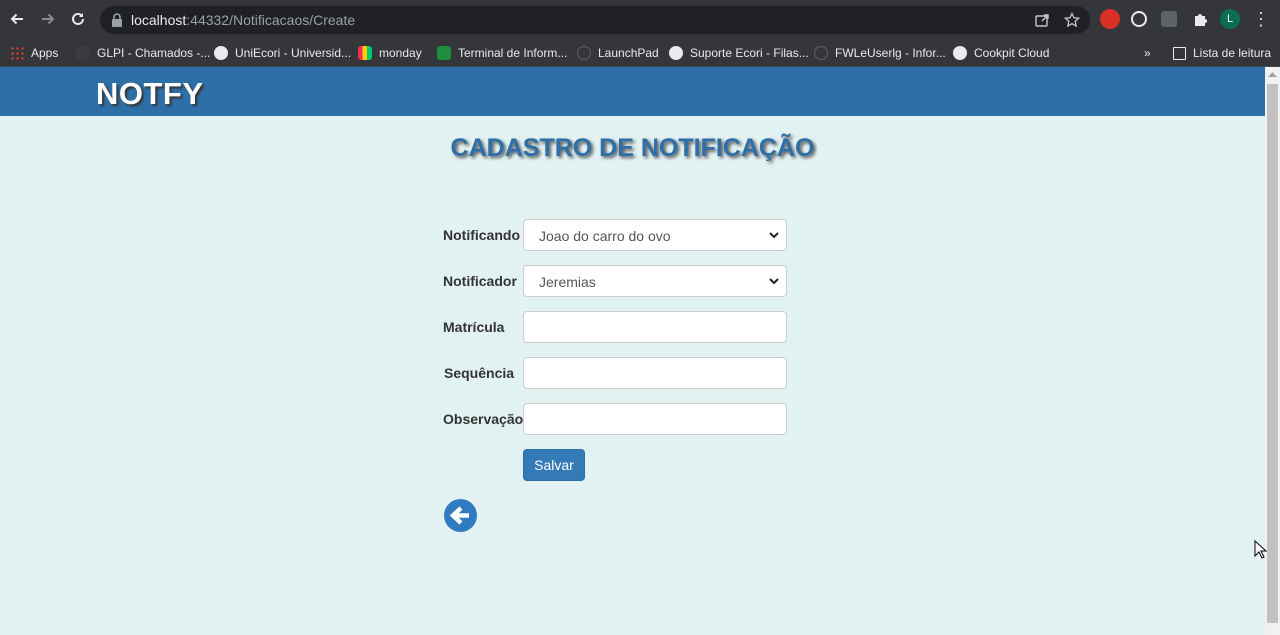 The image size is (1280, 635). I want to click on notificador-select: Jeremias, so click(655, 281).